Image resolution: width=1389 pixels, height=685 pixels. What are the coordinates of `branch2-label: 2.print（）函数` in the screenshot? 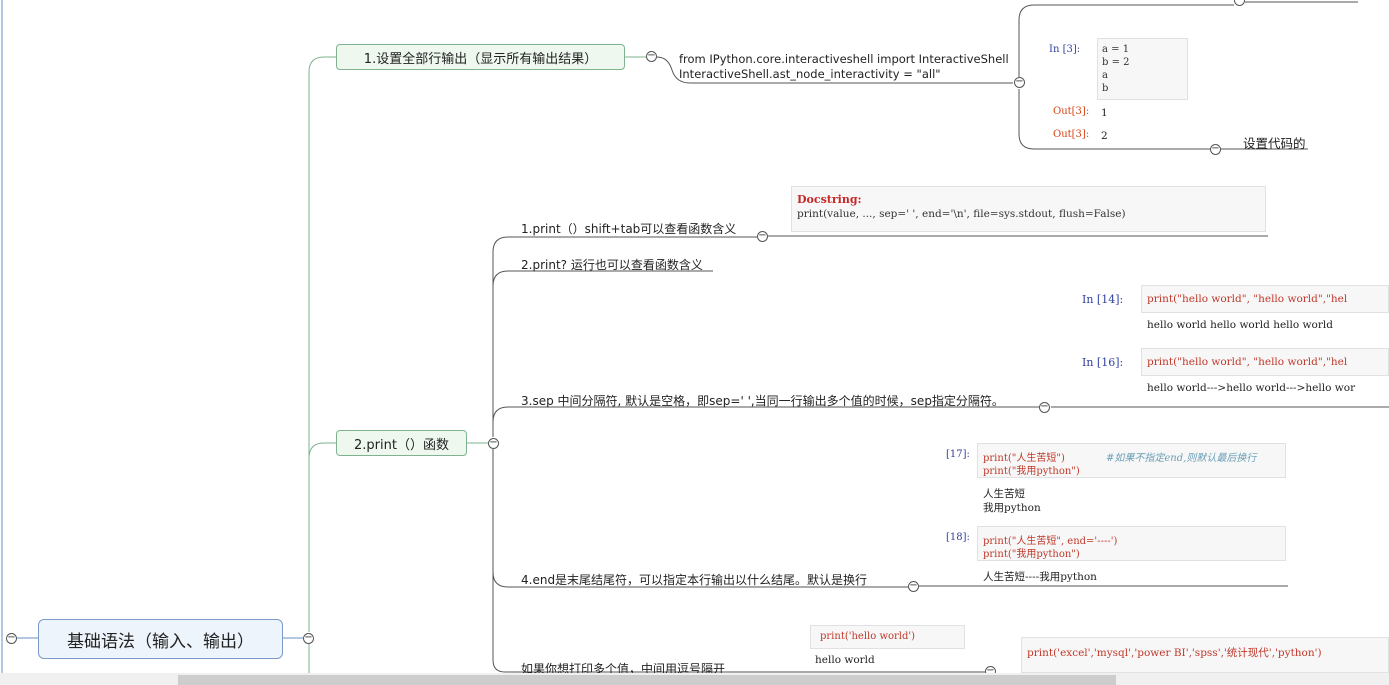 It's located at (401, 445).